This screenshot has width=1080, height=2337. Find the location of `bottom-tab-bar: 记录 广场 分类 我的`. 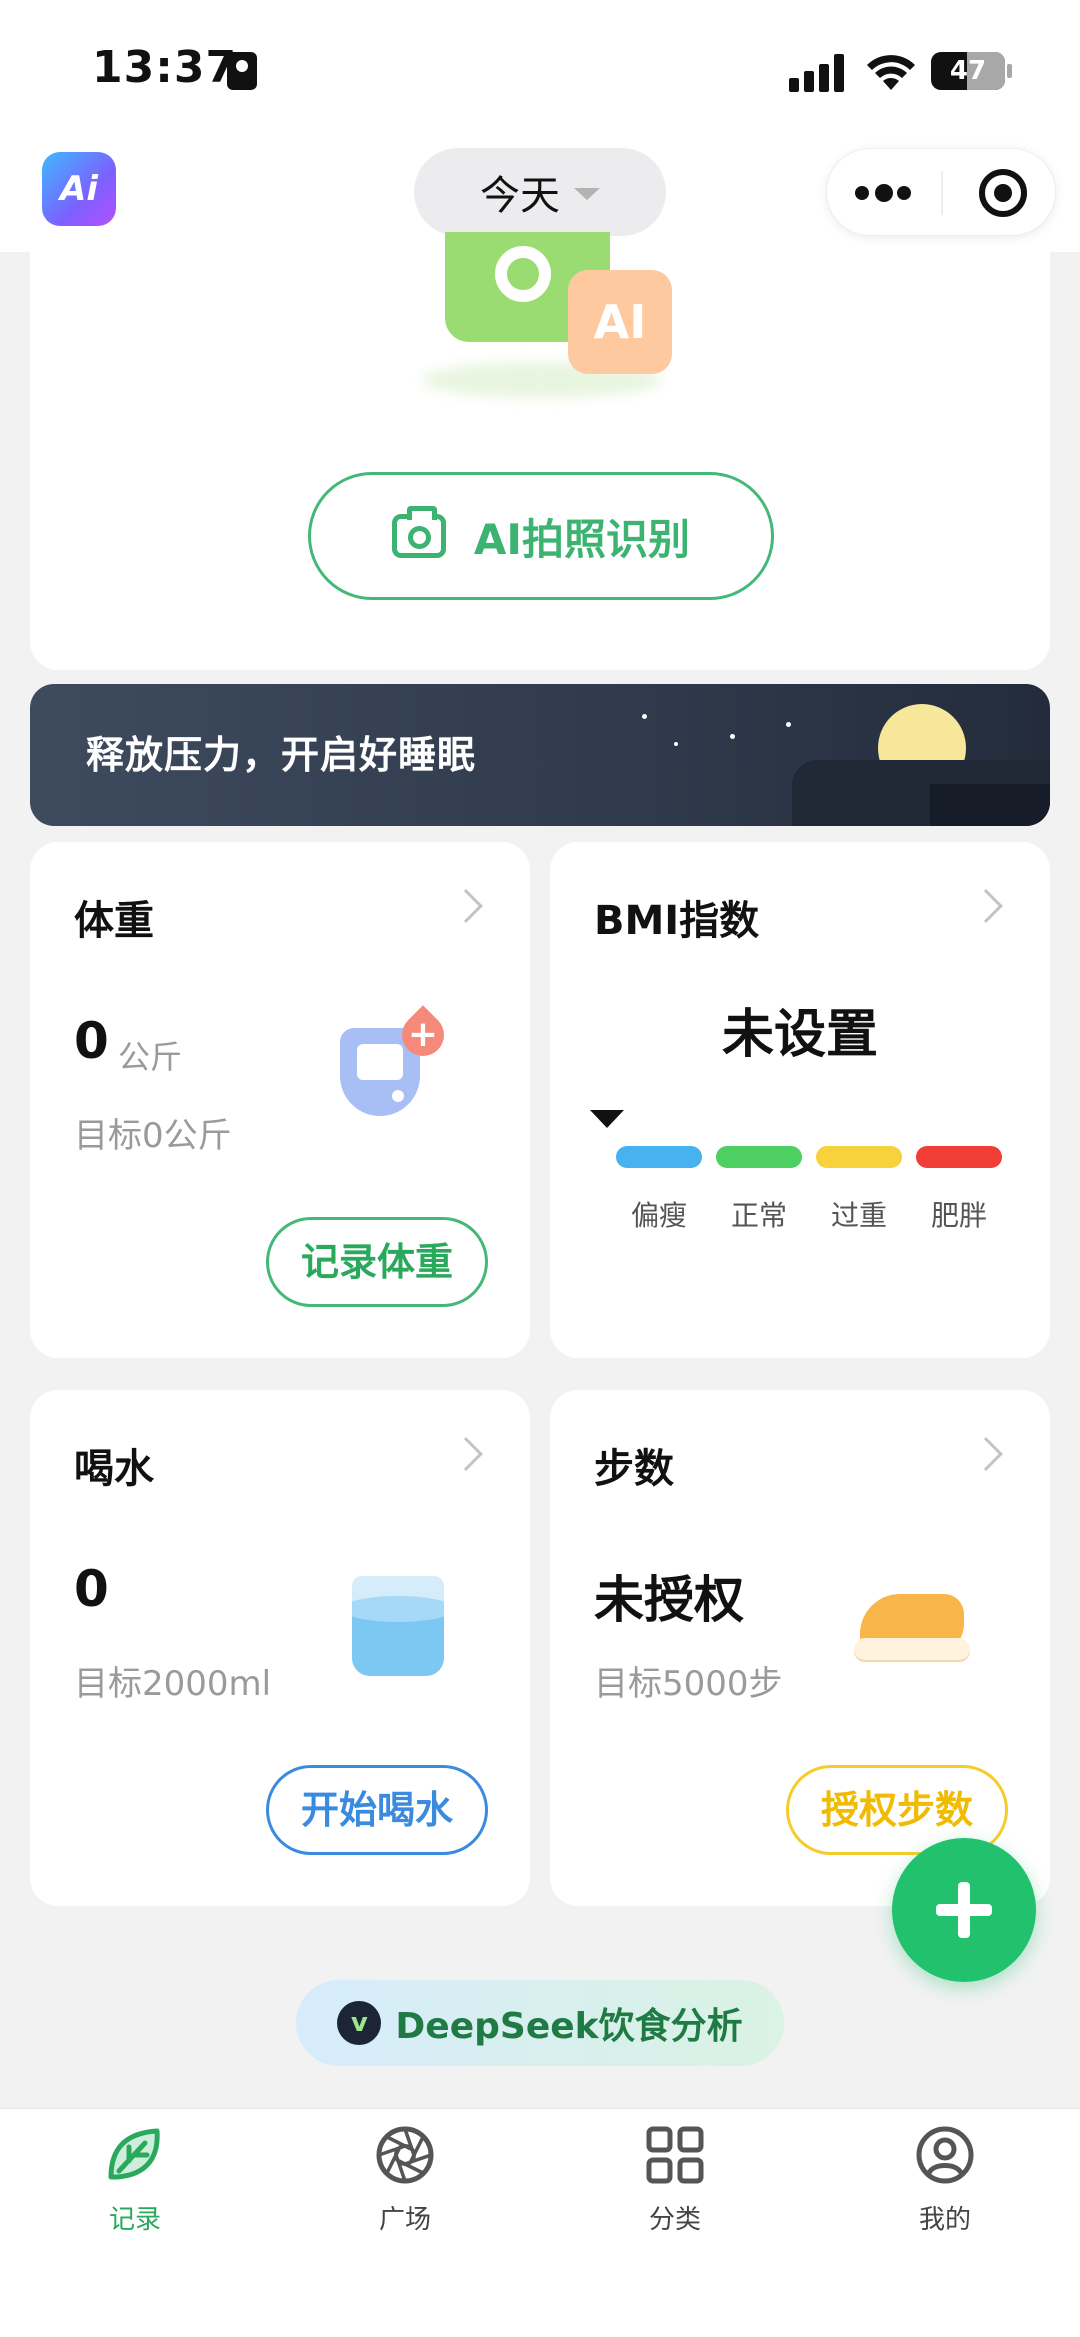

bottom-tab-bar: 记录 广场 分类 我的 is located at coordinates (540, 2222).